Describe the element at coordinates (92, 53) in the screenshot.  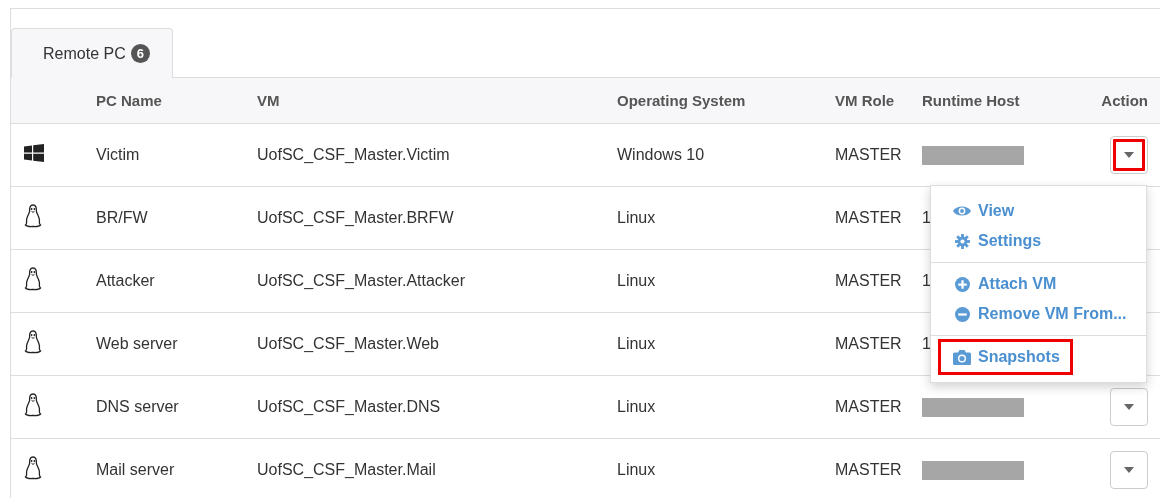
I see `tab: Remote PC 6` at that location.